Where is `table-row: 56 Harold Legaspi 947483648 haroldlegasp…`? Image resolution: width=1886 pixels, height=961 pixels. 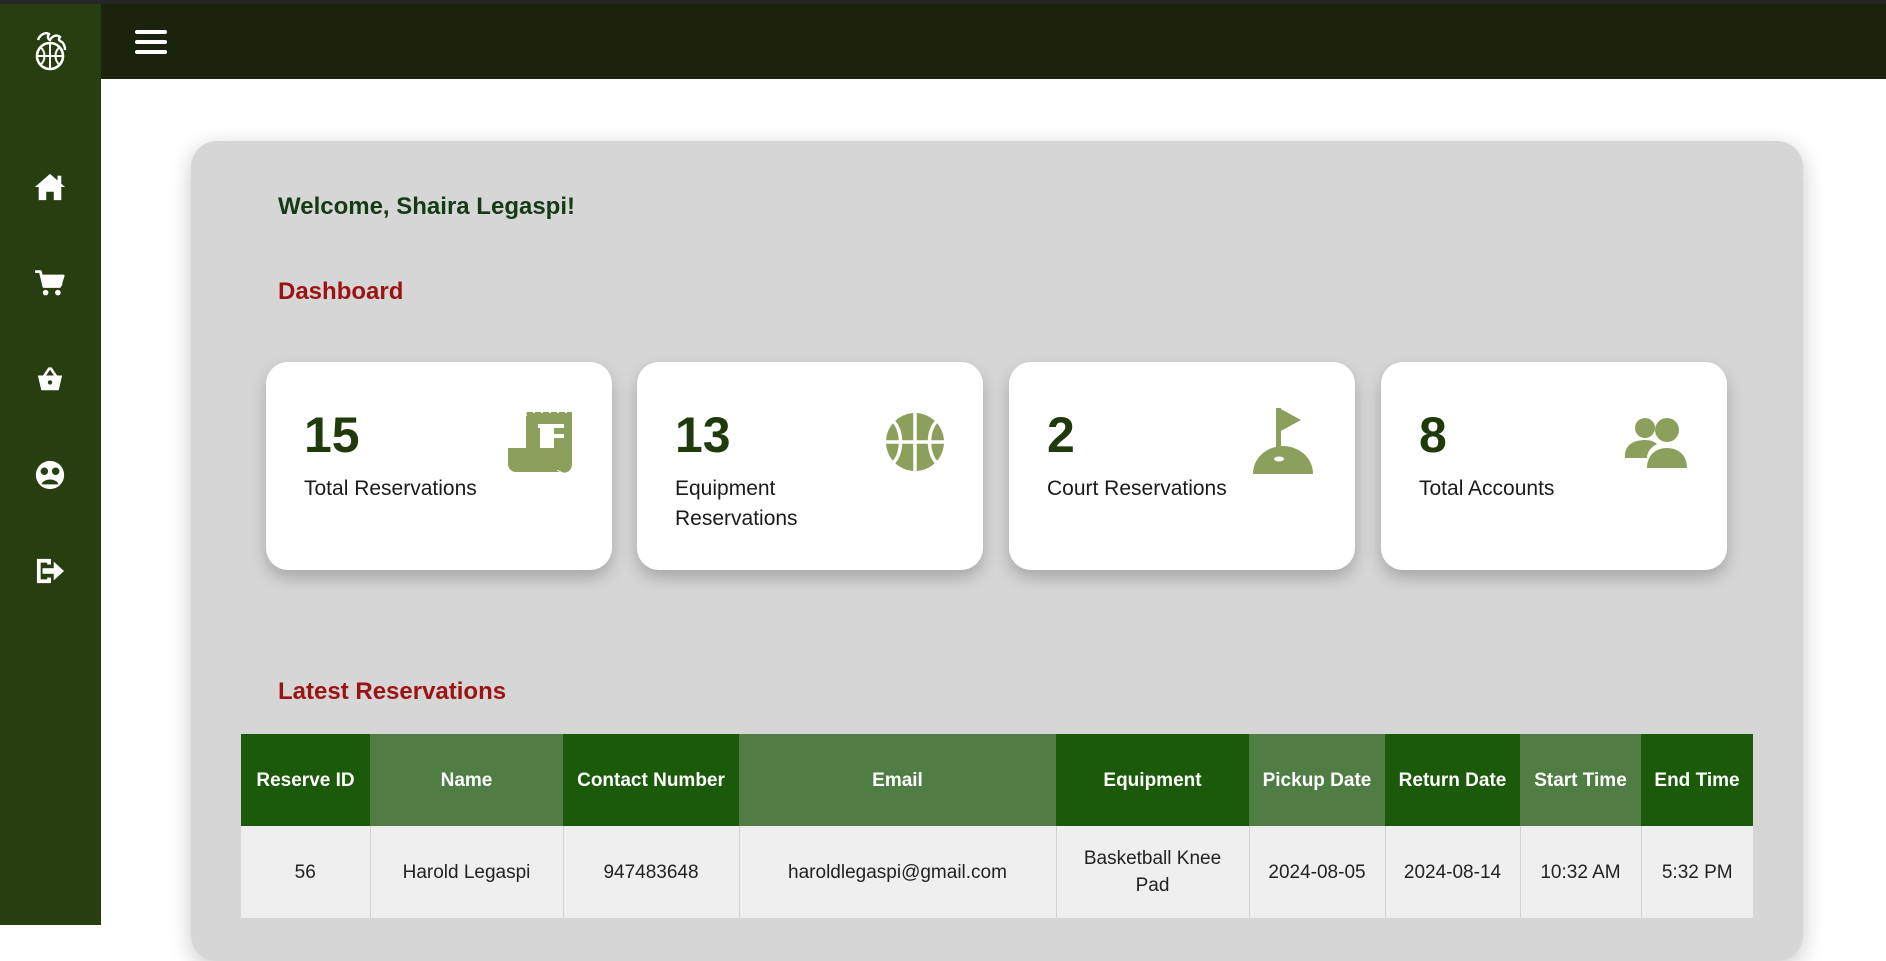
table-row: 56 Harold Legaspi 947483648 haroldlegasp… is located at coordinates (997, 872).